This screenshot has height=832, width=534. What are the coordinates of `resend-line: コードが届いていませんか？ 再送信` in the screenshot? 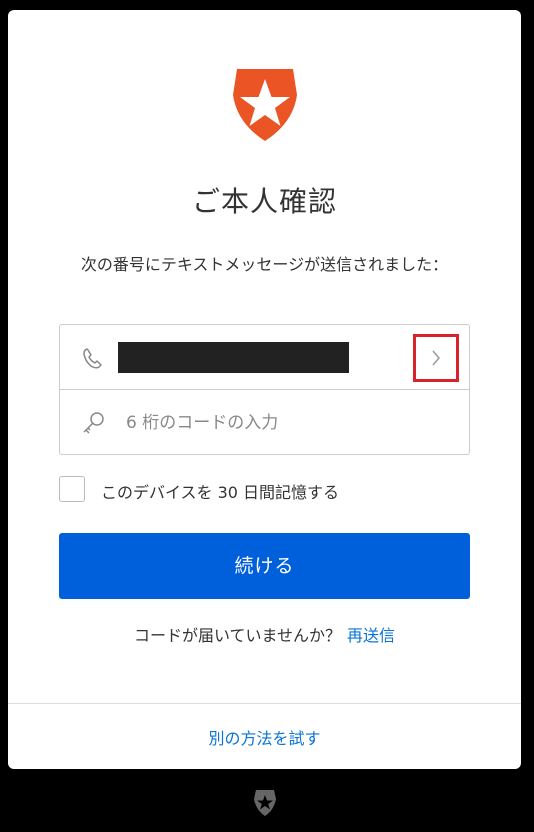 It's located at (264, 634).